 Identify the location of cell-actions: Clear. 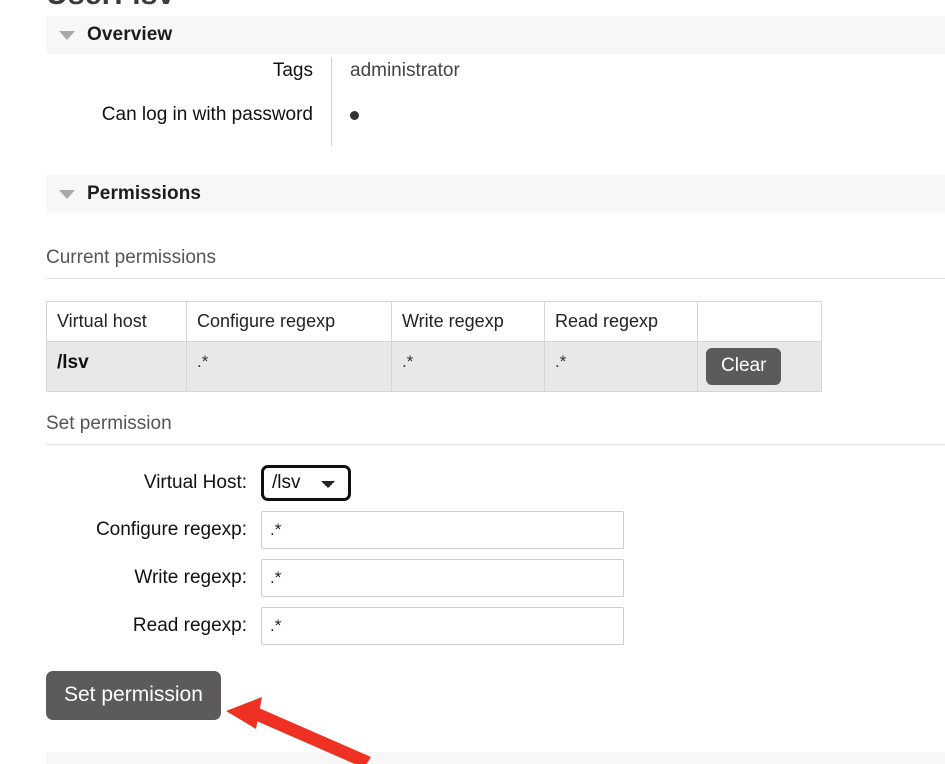
(759, 366).